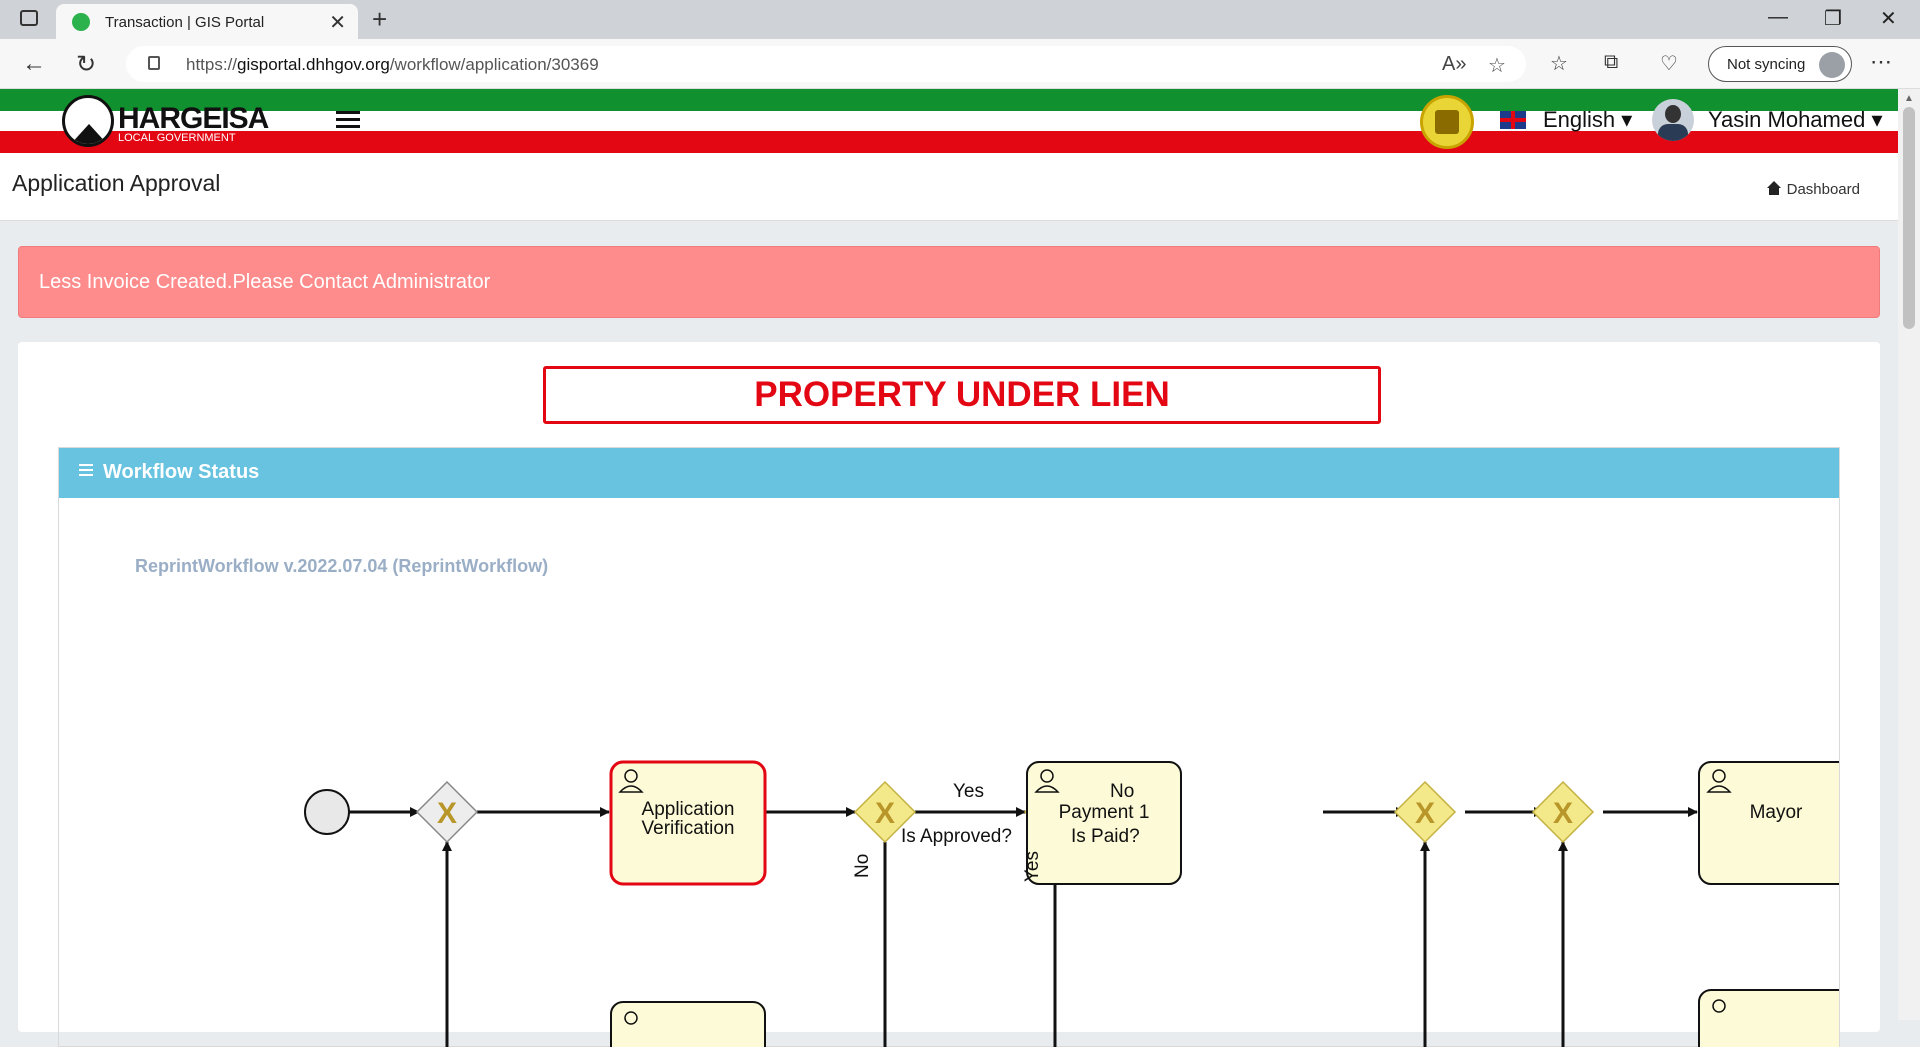 This screenshot has height=1047, width=1920. What do you see at coordinates (193, 119) in the screenshot?
I see `logo-title: HARGEISA` at bounding box center [193, 119].